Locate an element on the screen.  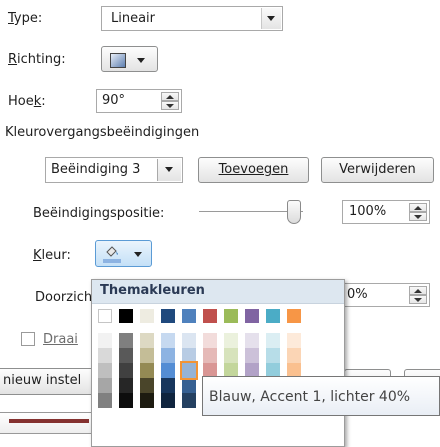
add-stop-label: Toevoegen is located at coordinates (253, 169).